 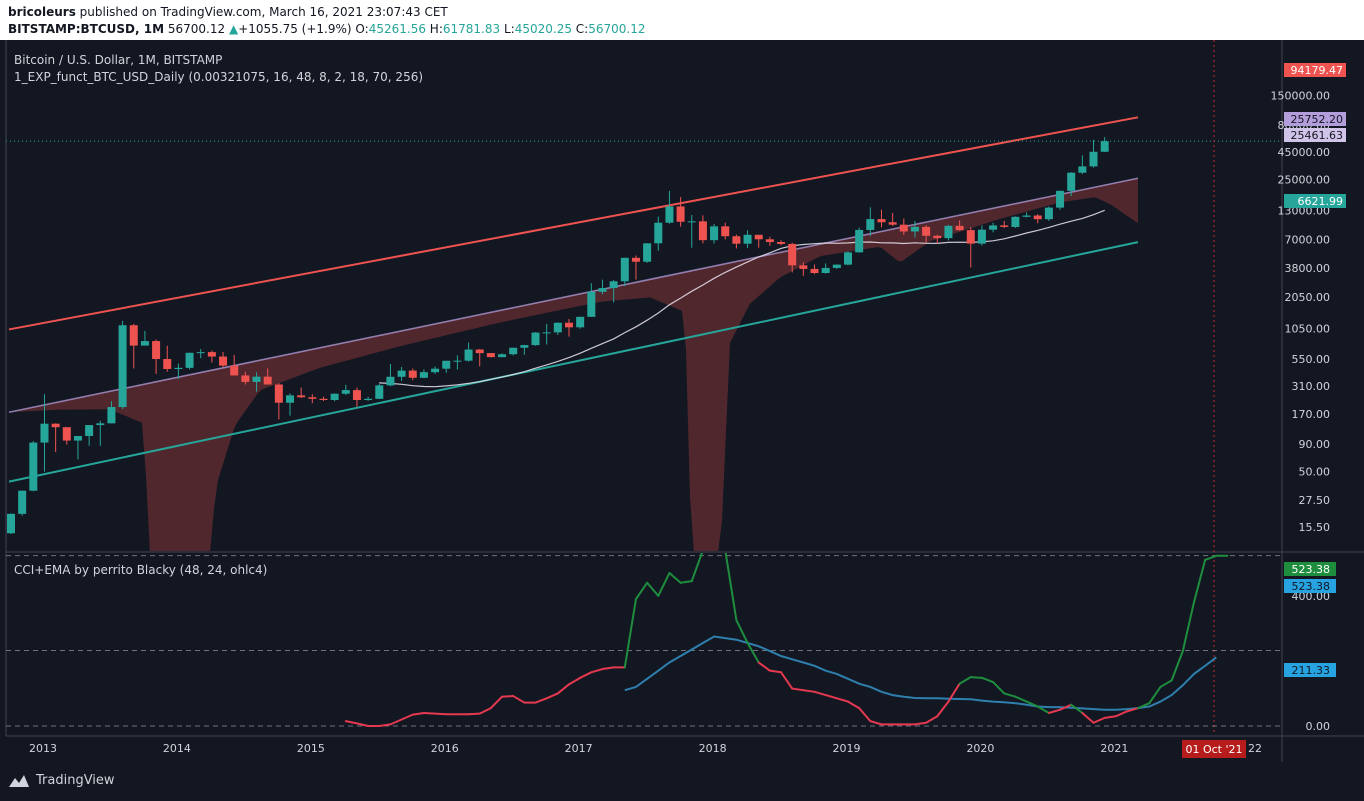 What do you see at coordinates (1315, 472) in the screenshot?
I see `price-tick-label: 50.00` at bounding box center [1315, 472].